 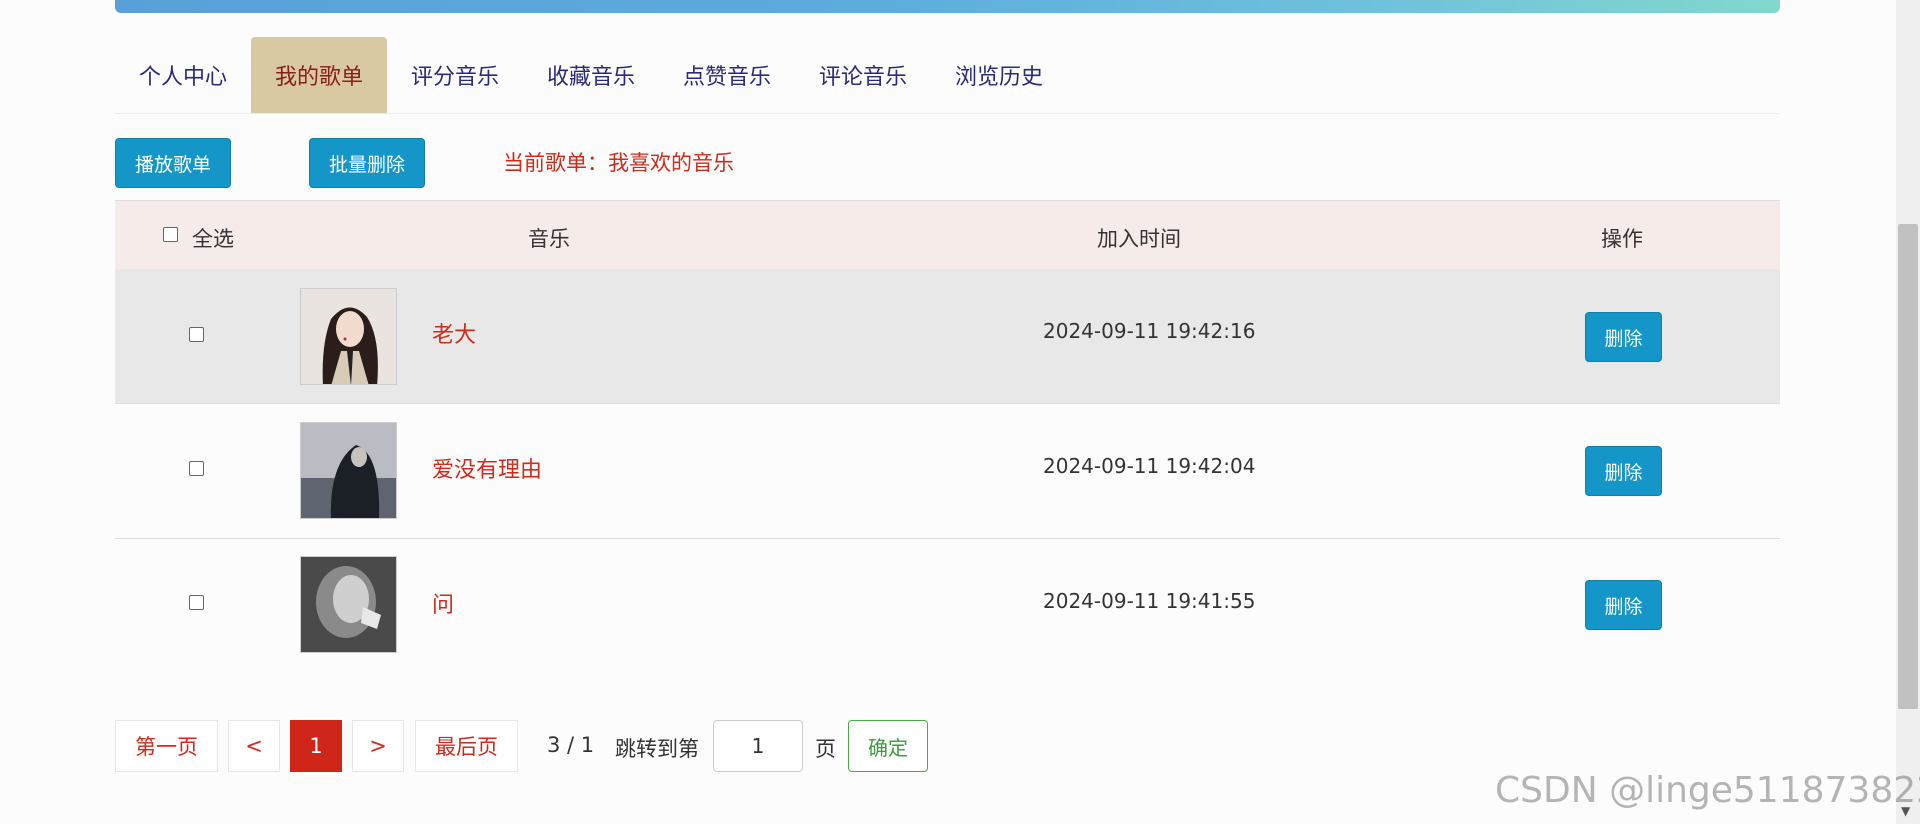 I want to click on play-playlist-button: 播放歌单, so click(x=173, y=163).